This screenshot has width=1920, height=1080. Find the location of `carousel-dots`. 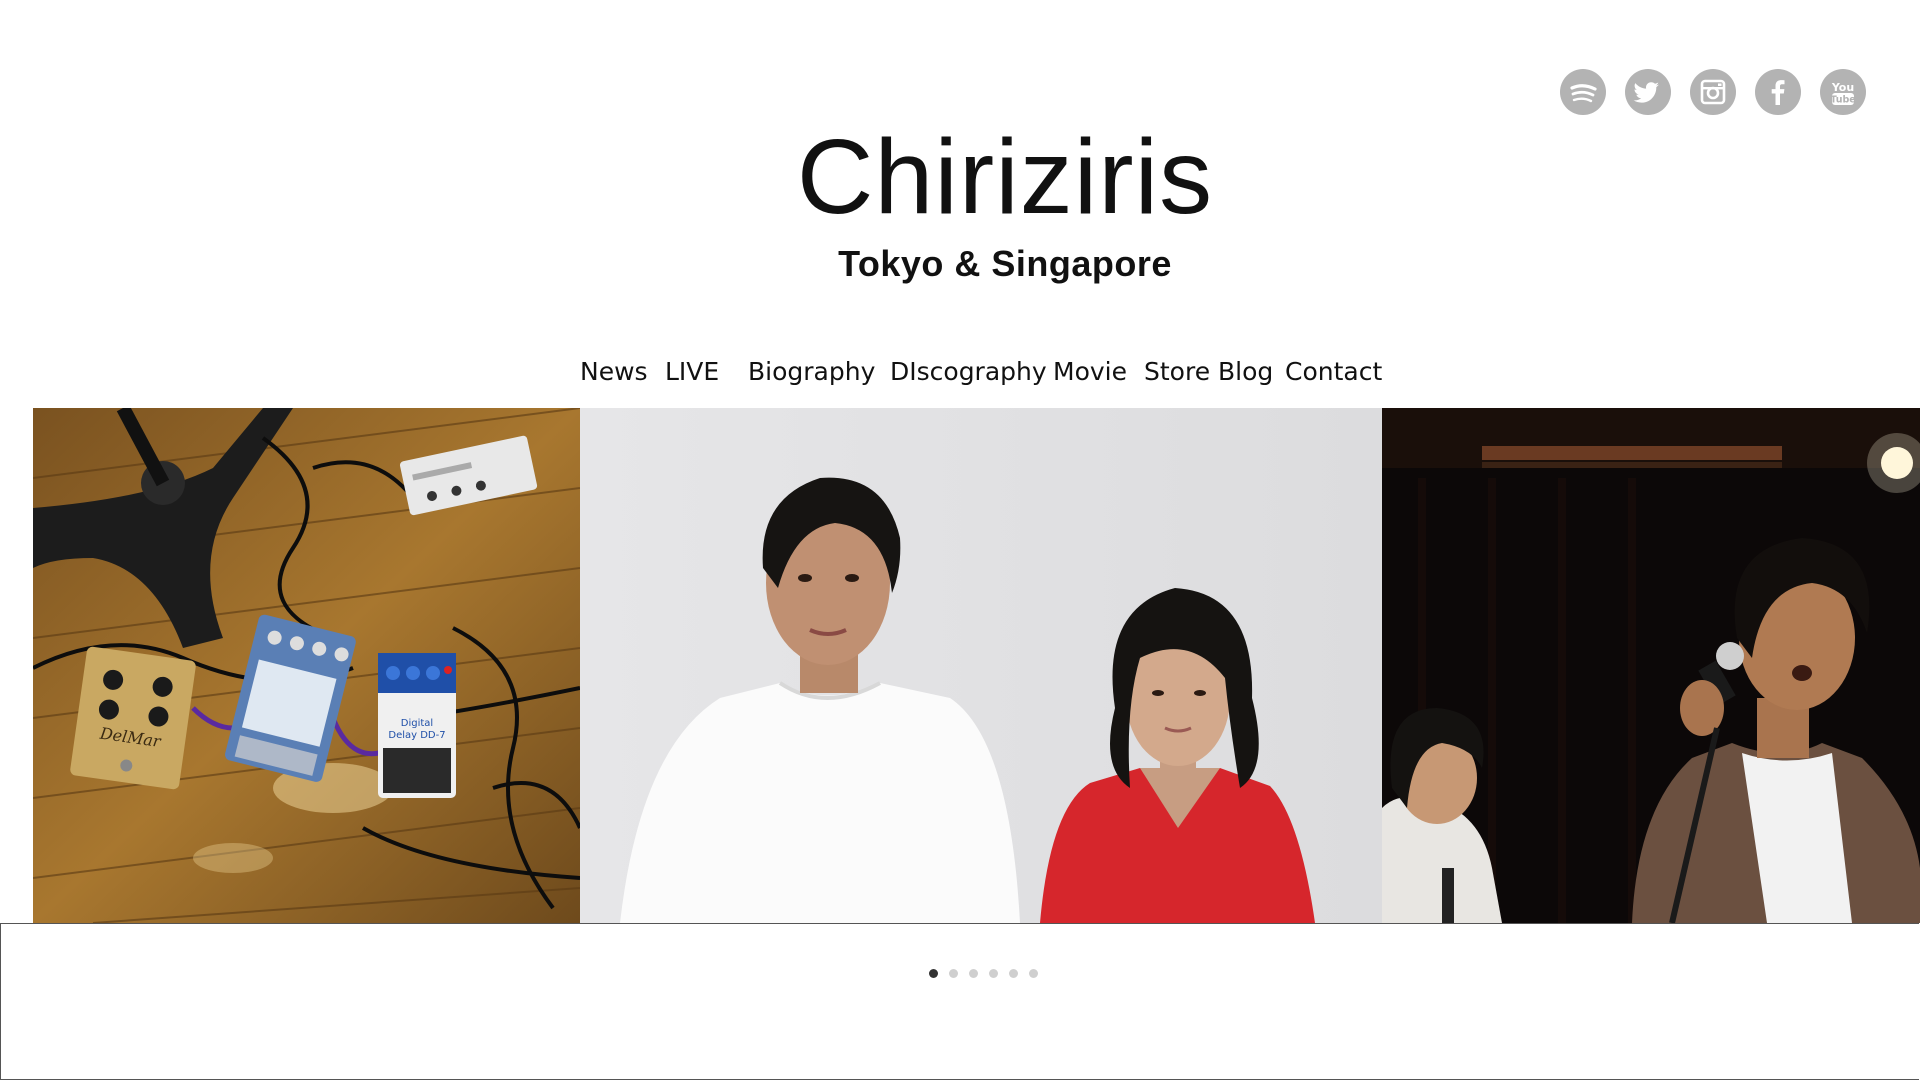

carousel-dots is located at coordinates (983, 973).